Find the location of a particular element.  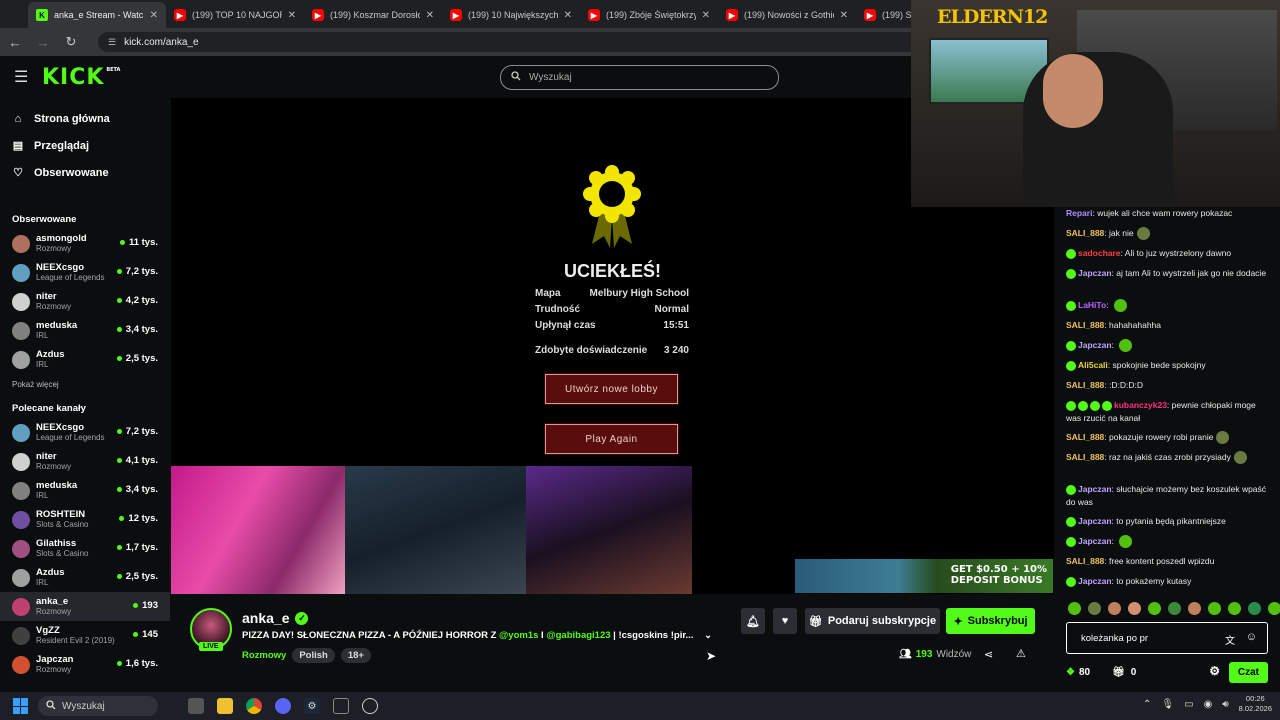

sidebar-nav-1: ▤ Przeglądaj is located at coordinates (85, 145).